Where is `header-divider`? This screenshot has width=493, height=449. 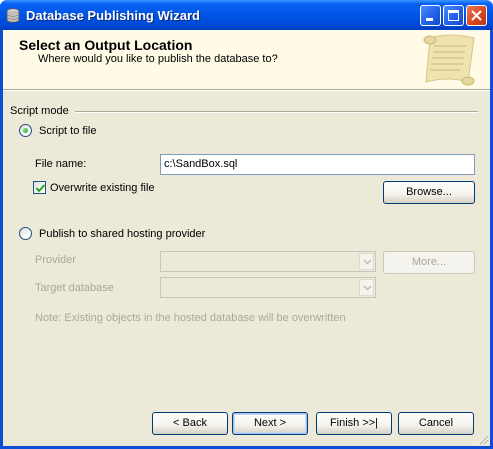
header-divider is located at coordinates (246, 90).